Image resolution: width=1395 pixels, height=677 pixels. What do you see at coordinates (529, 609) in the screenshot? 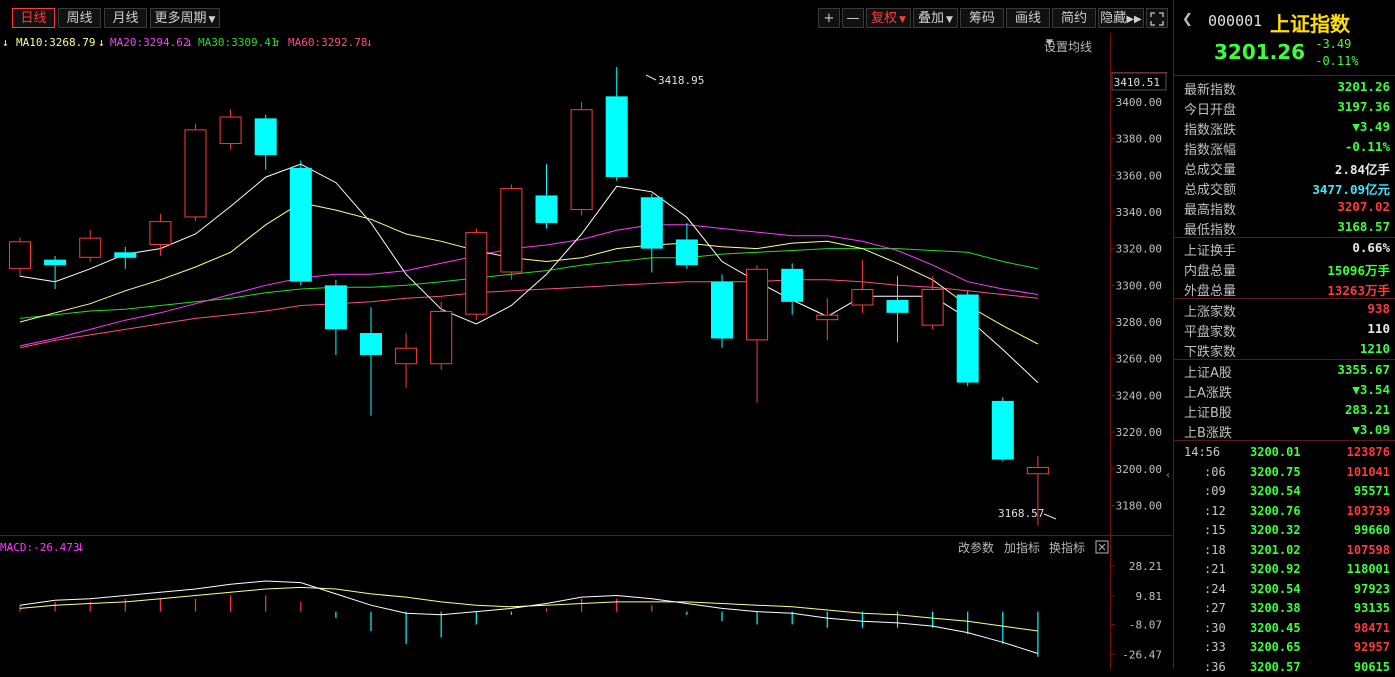
I see `macd-dea-line` at bounding box center [529, 609].